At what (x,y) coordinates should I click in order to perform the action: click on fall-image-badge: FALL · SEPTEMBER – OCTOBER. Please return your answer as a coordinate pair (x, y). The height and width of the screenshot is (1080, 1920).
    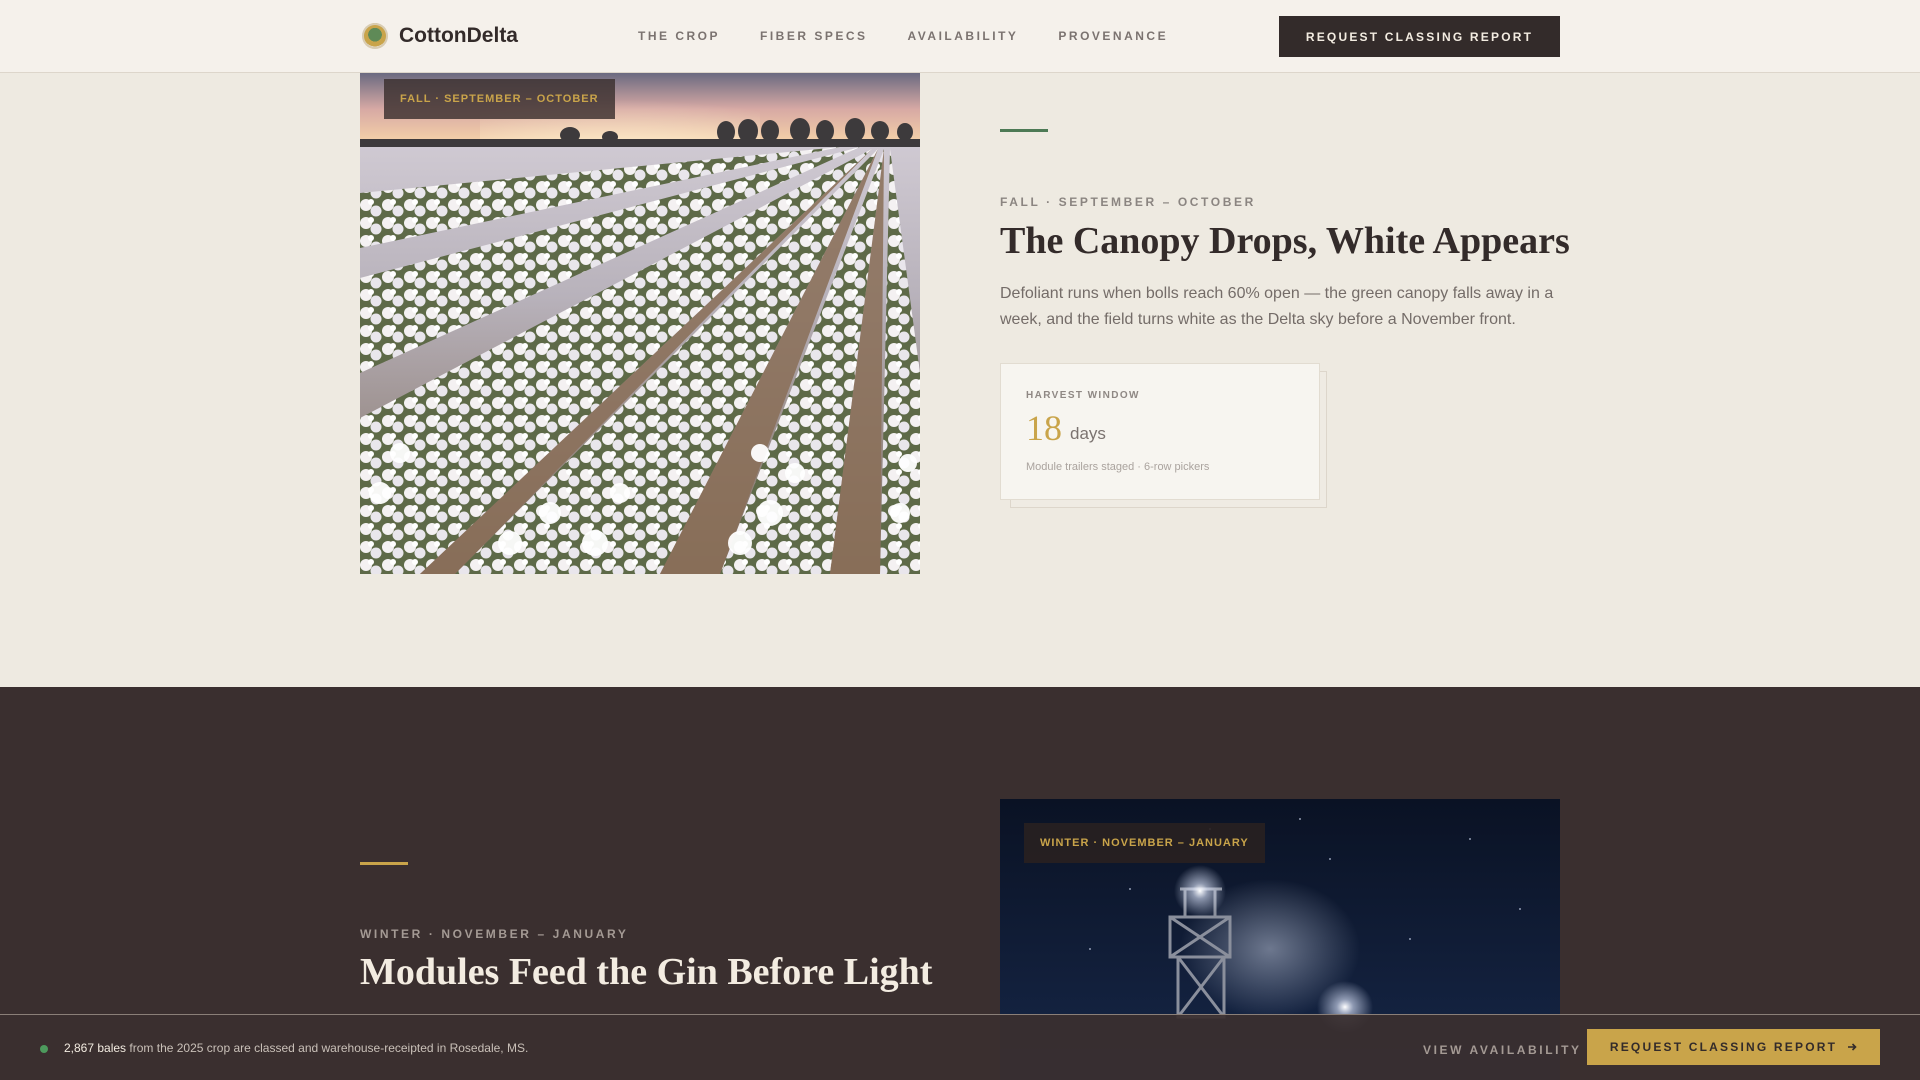
    Looking at the image, I should click on (499, 99).